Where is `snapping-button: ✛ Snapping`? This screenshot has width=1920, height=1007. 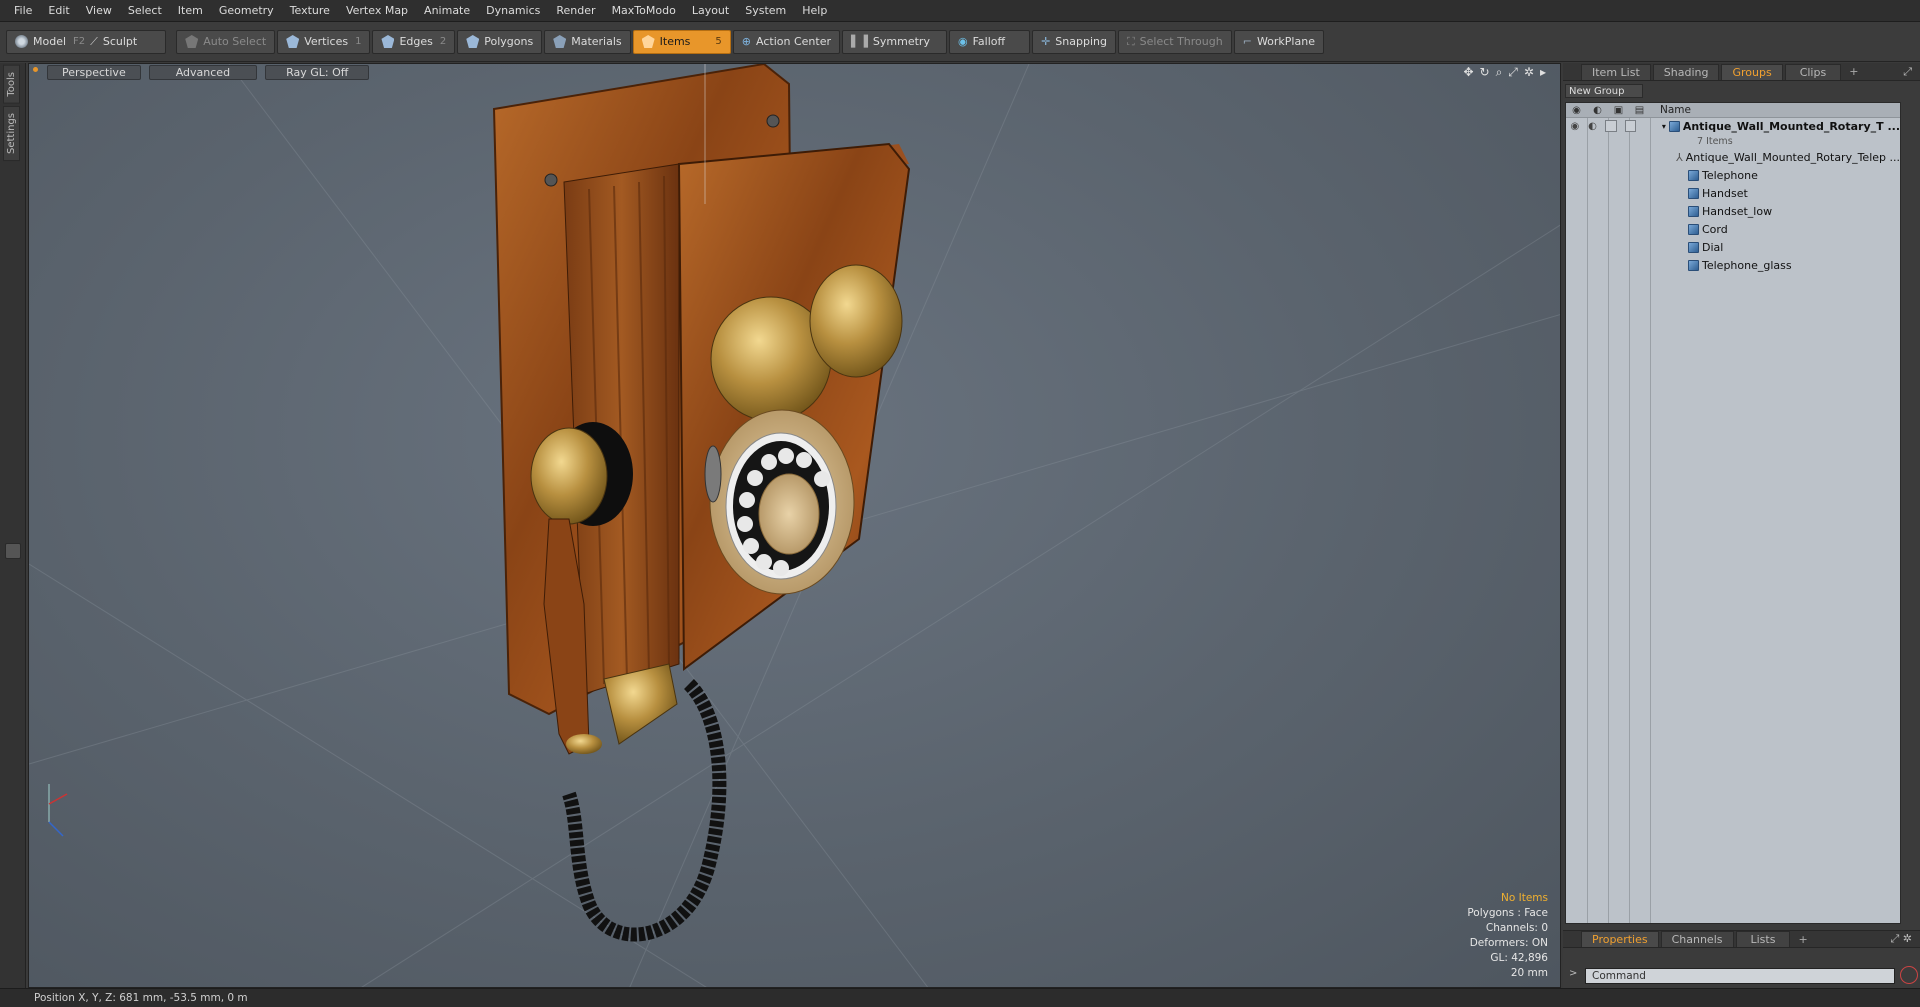
snapping-button: ✛ Snapping is located at coordinates (1074, 41).